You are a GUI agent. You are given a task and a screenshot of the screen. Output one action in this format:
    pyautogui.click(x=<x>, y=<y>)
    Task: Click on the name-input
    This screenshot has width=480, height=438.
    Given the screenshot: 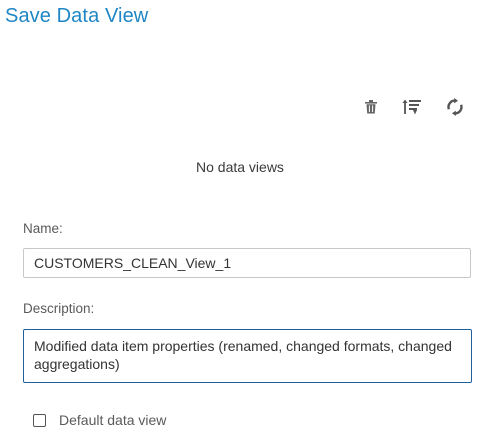 What is the action you would take?
    pyautogui.click(x=247, y=263)
    